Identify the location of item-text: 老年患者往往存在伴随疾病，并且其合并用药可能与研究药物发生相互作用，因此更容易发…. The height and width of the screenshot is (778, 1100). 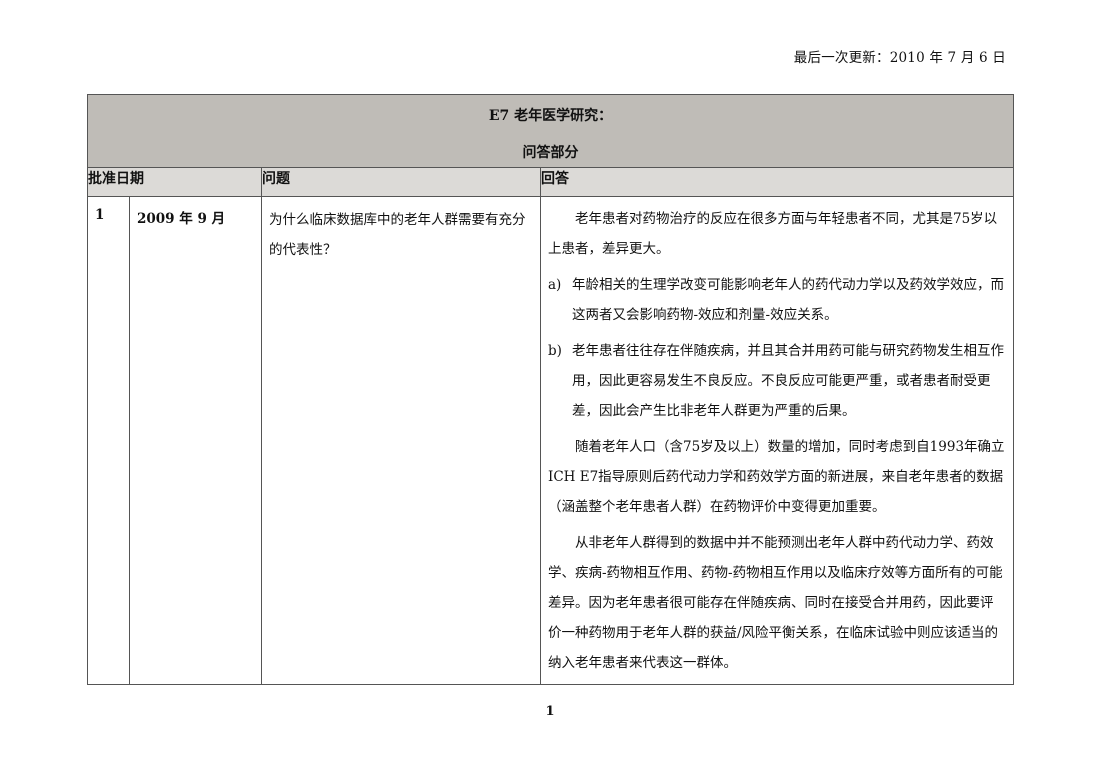
(788, 381).